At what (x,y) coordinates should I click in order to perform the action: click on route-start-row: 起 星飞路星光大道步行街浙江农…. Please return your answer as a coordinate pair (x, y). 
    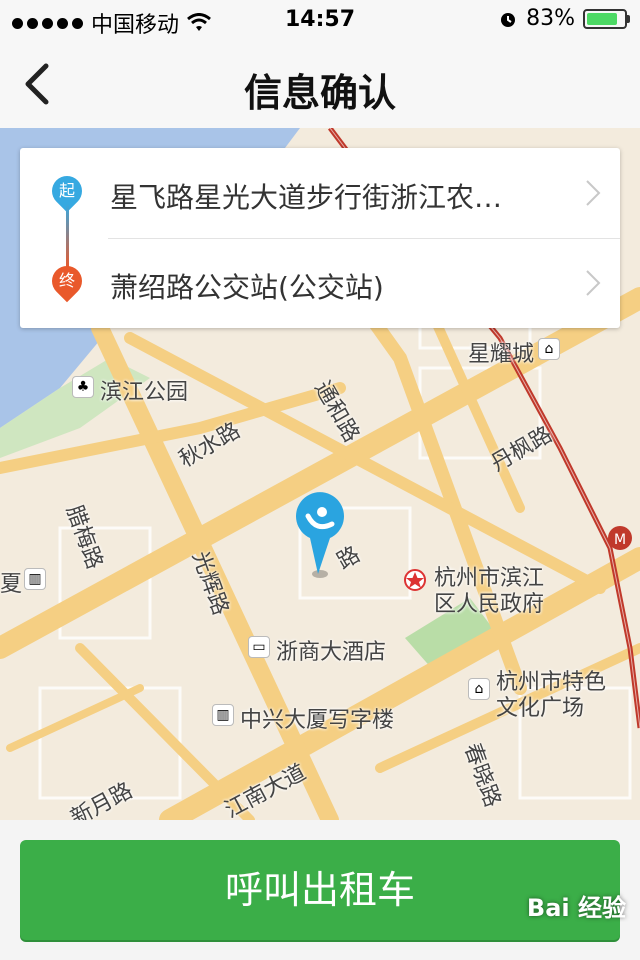
    Looking at the image, I should click on (320, 193).